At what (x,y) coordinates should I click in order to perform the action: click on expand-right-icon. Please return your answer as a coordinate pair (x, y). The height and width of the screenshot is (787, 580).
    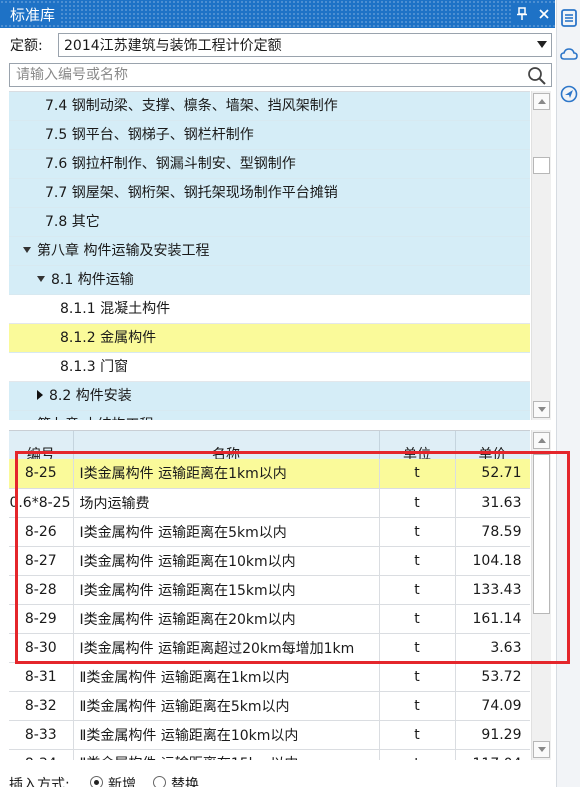
    Looking at the image, I should click on (40, 395).